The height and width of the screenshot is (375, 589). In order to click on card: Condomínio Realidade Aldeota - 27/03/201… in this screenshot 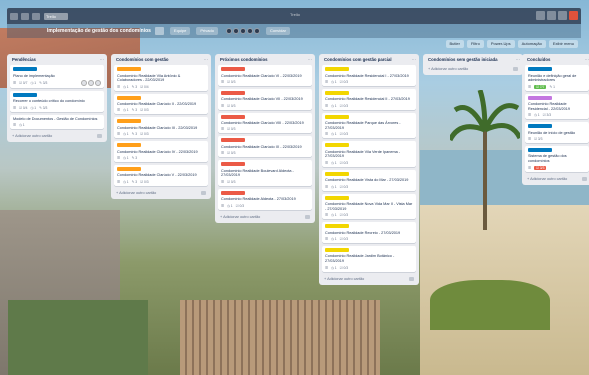, I will do `click(265, 199)`.